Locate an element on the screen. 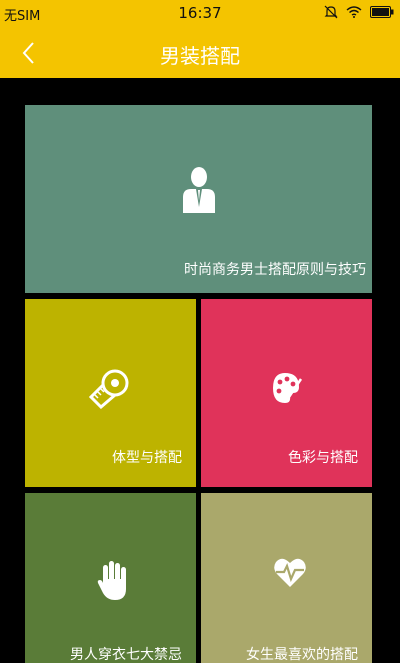 The height and width of the screenshot is (663, 400). tile-girls-favorite: 女生最喜欢的搭配 is located at coordinates (286, 578).